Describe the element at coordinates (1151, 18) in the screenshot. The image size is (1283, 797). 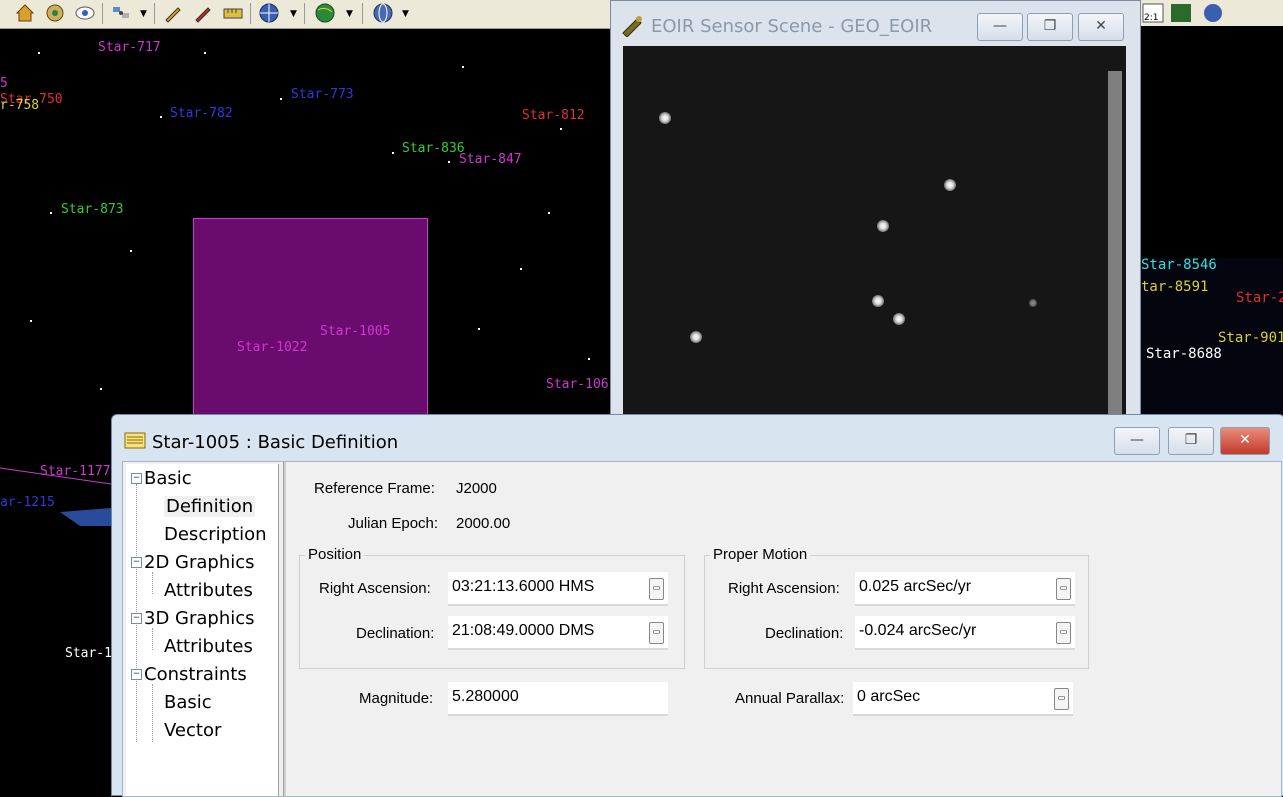
I see `svg-text: 2:1` at that location.